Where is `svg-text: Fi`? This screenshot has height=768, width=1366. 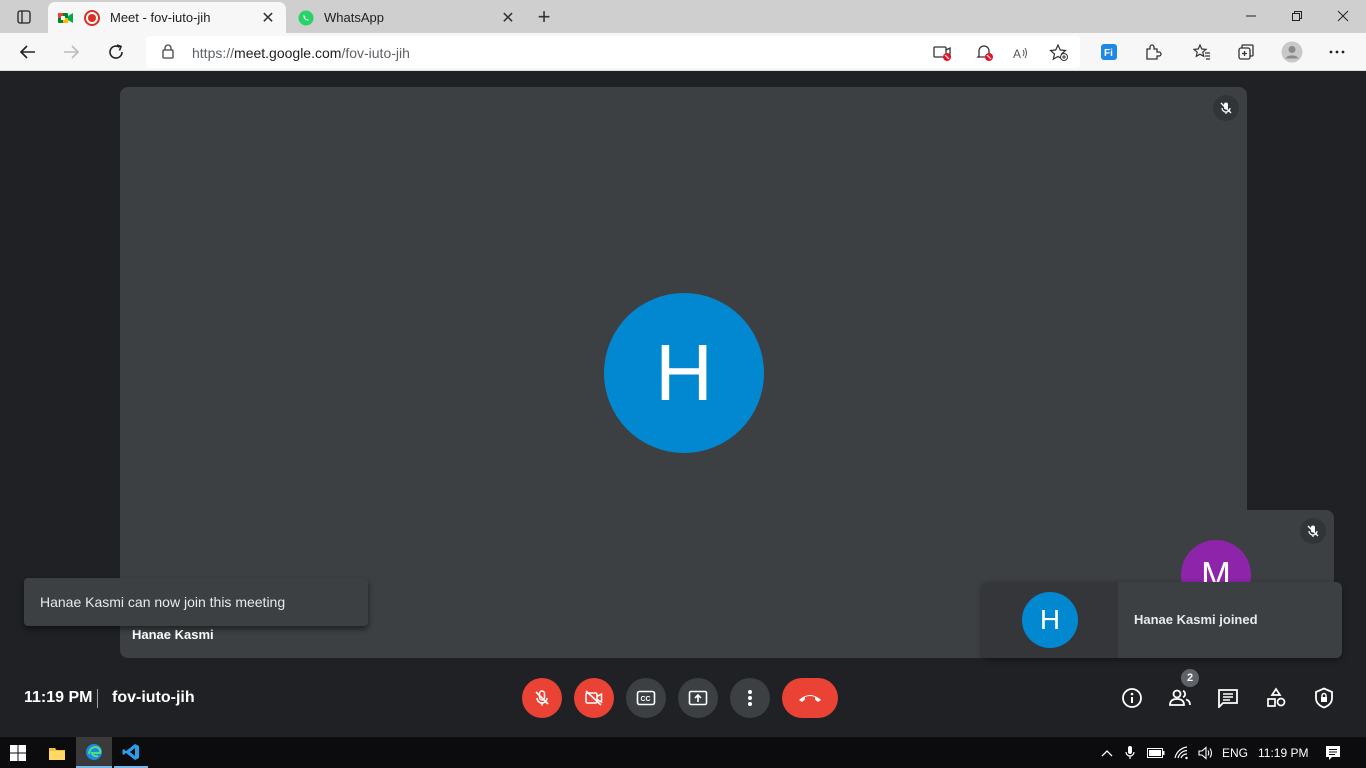
svg-text: Fi is located at coordinates (1108, 53).